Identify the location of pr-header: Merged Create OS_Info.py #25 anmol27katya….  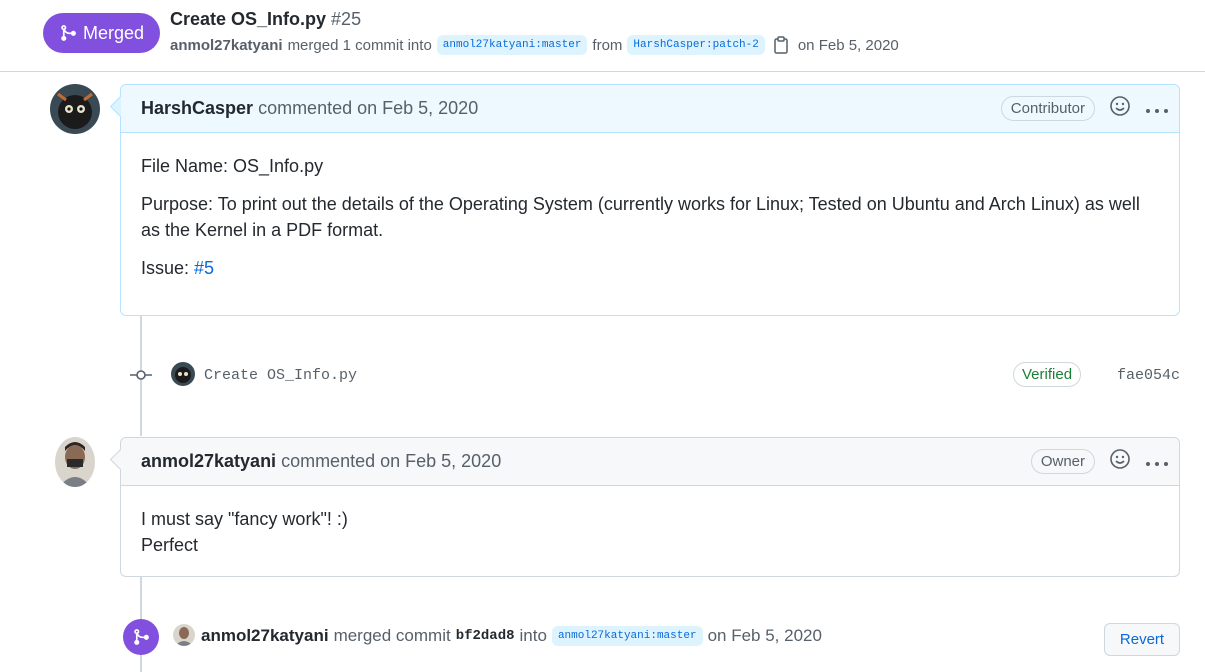
(602, 36).